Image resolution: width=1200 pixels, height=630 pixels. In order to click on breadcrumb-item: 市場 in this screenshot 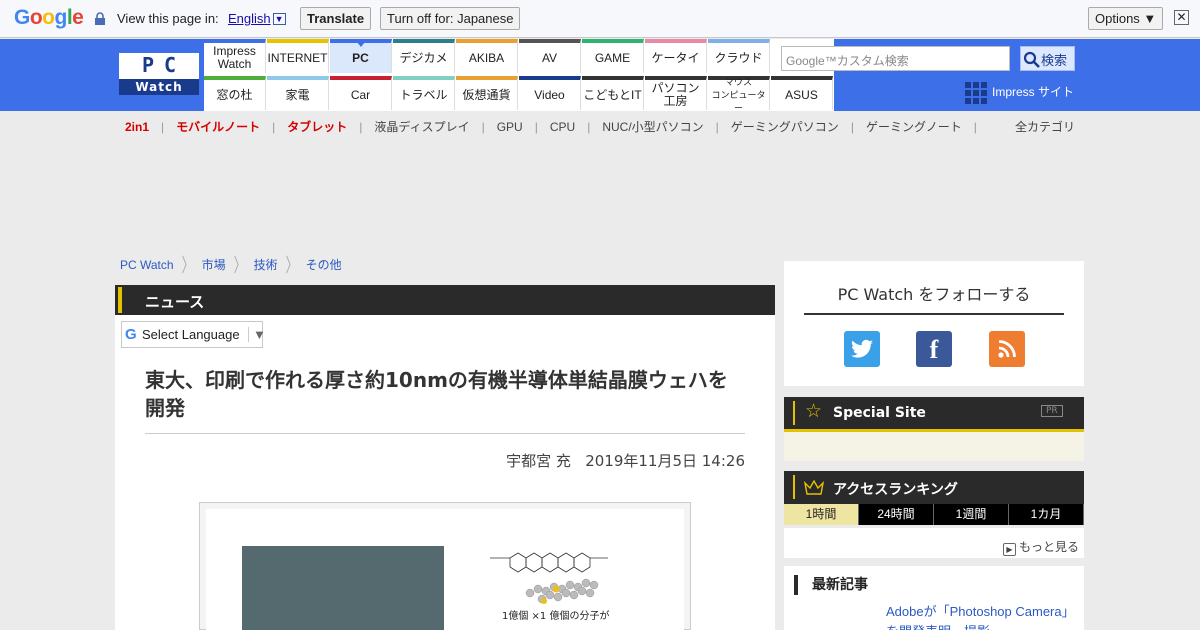, I will do `click(214, 265)`.